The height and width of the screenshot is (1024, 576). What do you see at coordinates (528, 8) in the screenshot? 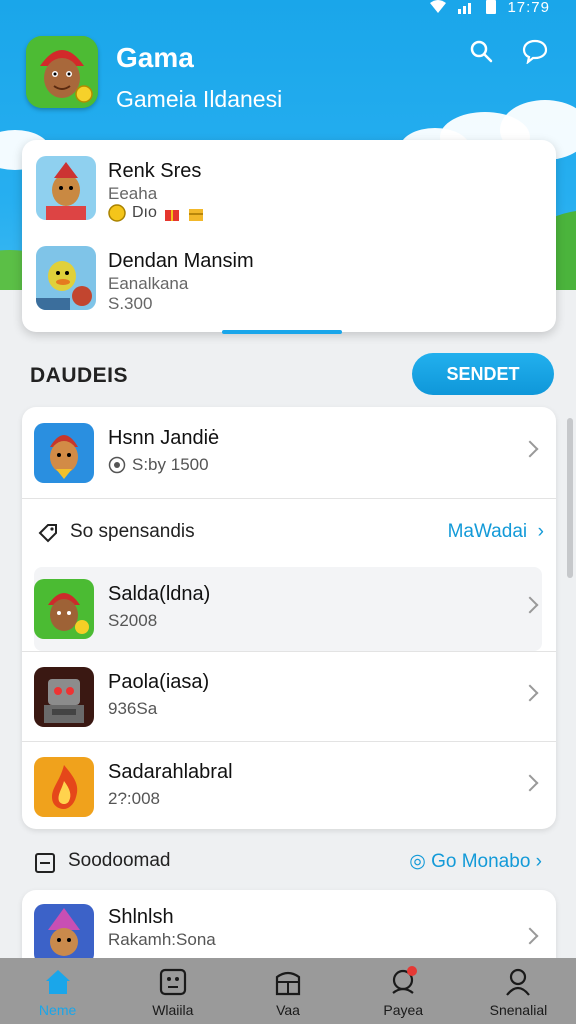
I see `status-time: 17:79` at bounding box center [528, 8].